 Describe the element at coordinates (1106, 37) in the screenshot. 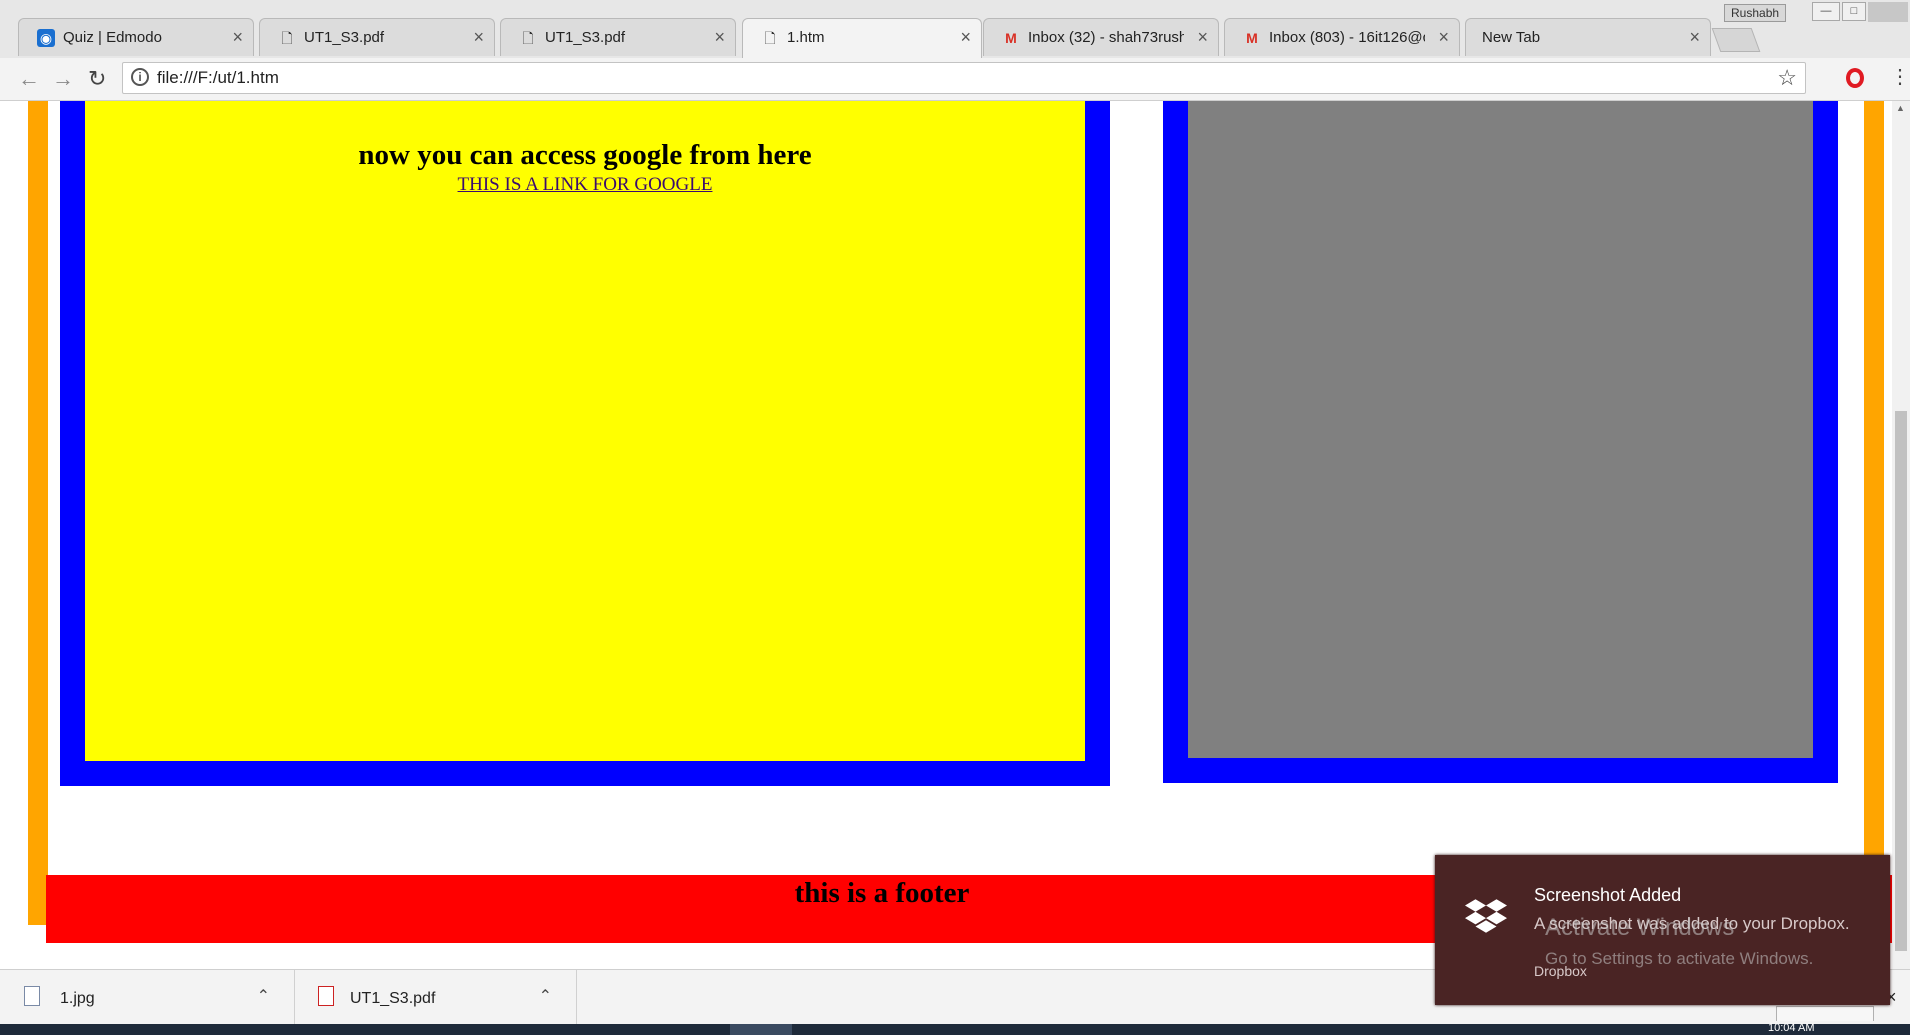

I see `tab-label: Inbox (32) - shah73rusha` at that location.